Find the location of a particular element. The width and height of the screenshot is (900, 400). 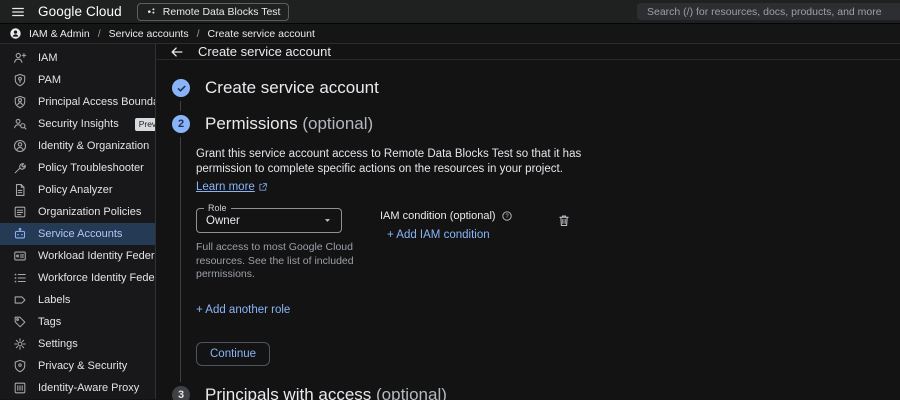

sidebar-item-label: IAM is located at coordinates (48, 58).